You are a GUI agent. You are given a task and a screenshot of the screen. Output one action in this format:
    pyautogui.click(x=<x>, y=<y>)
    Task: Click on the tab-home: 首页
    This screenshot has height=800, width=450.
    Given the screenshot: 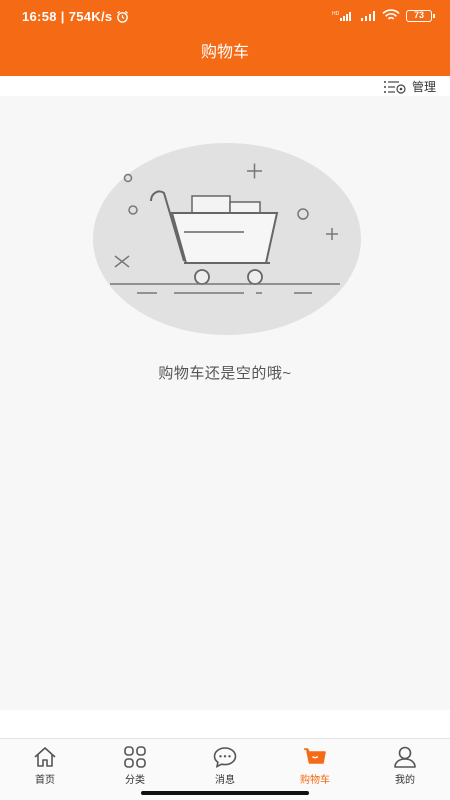 What is the action you would take?
    pyautogui.click(x=45, y=769)
    